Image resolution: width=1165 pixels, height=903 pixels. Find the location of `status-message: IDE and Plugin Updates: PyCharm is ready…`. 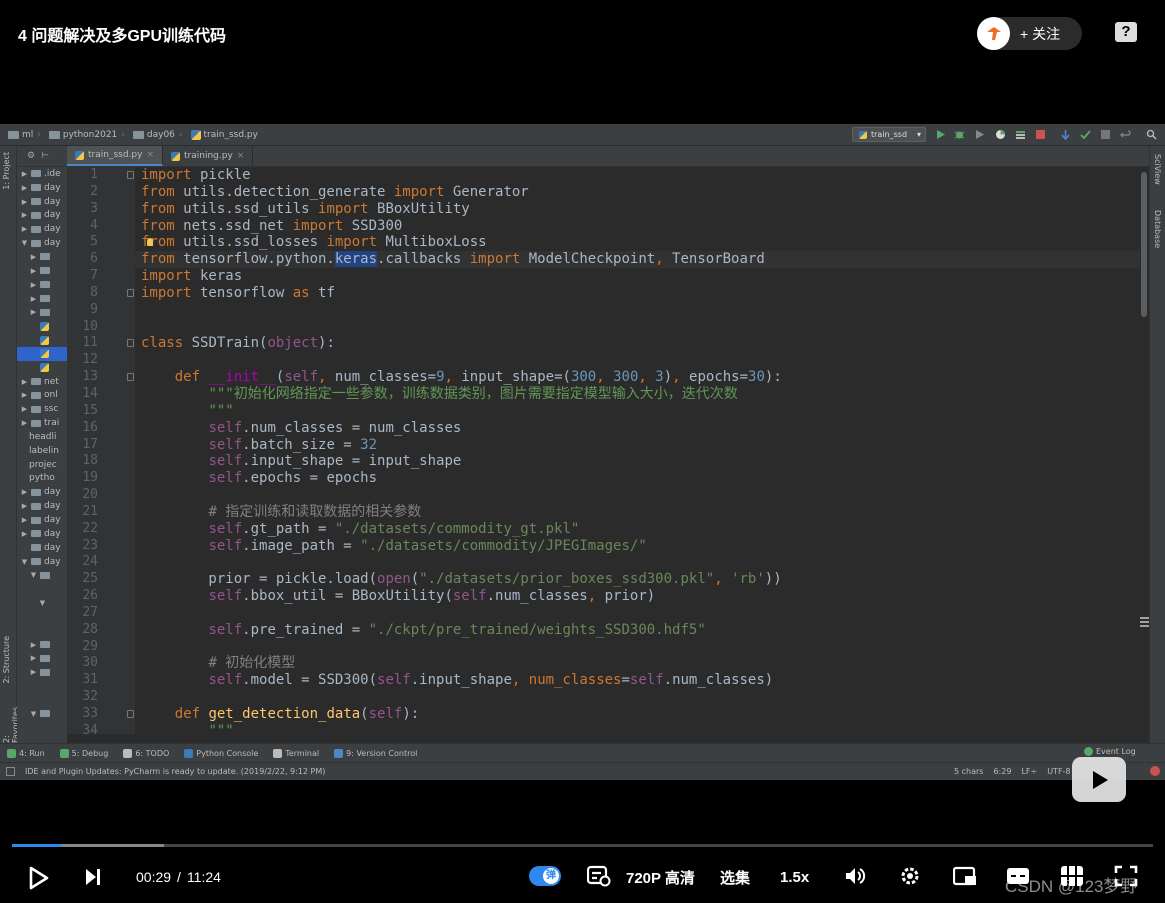

status-message: IDE and Plugin Updates: PyCharm is ready… is located at coordinates (175, 771).